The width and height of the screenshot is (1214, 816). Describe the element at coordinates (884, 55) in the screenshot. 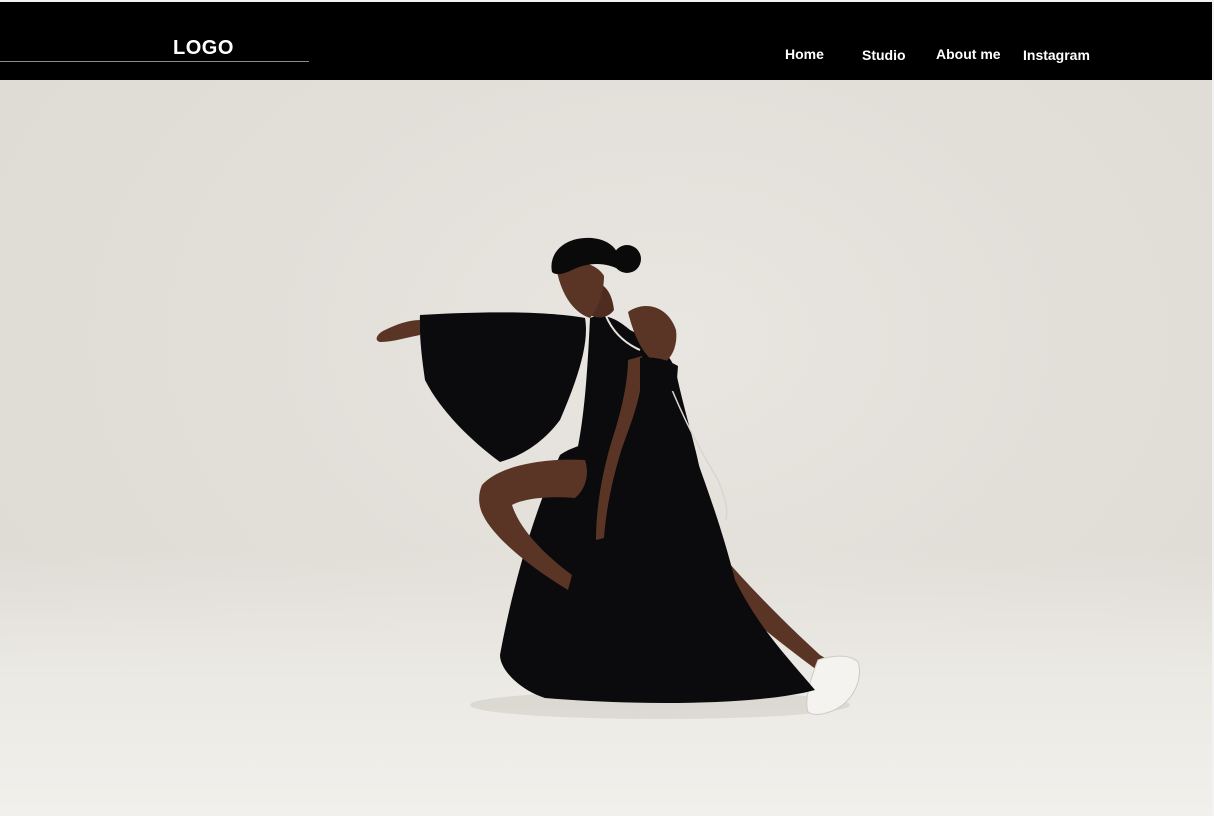

I see `nav-studio: Studio` at that location.